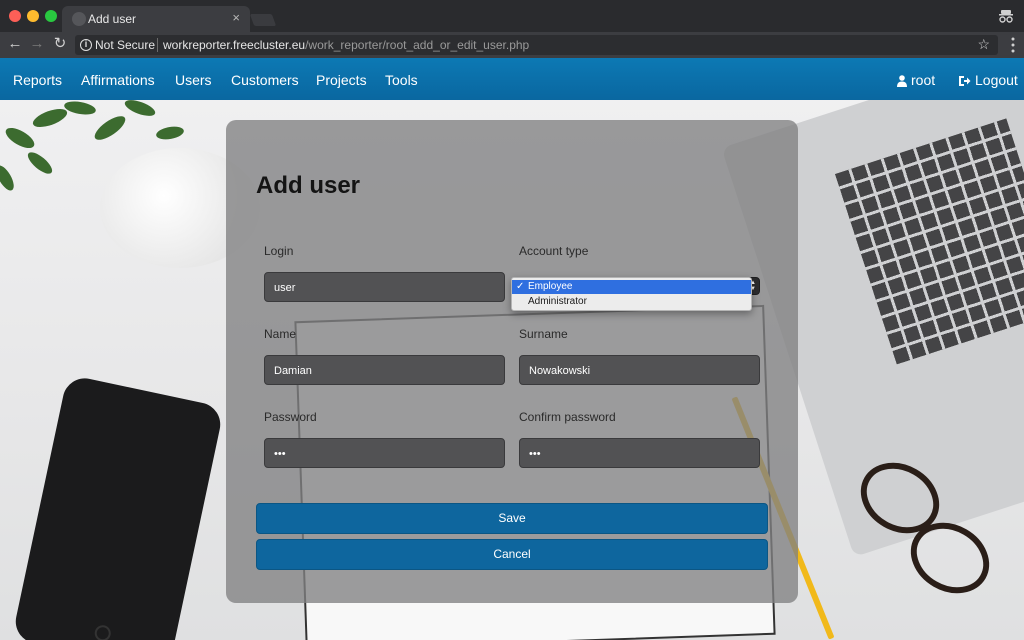 Image resolution: width=1024 pixels, height=640 pixels. Describe the element at coordinates (86, 45) in the screenshot. I see `info-icon: i` at that location.